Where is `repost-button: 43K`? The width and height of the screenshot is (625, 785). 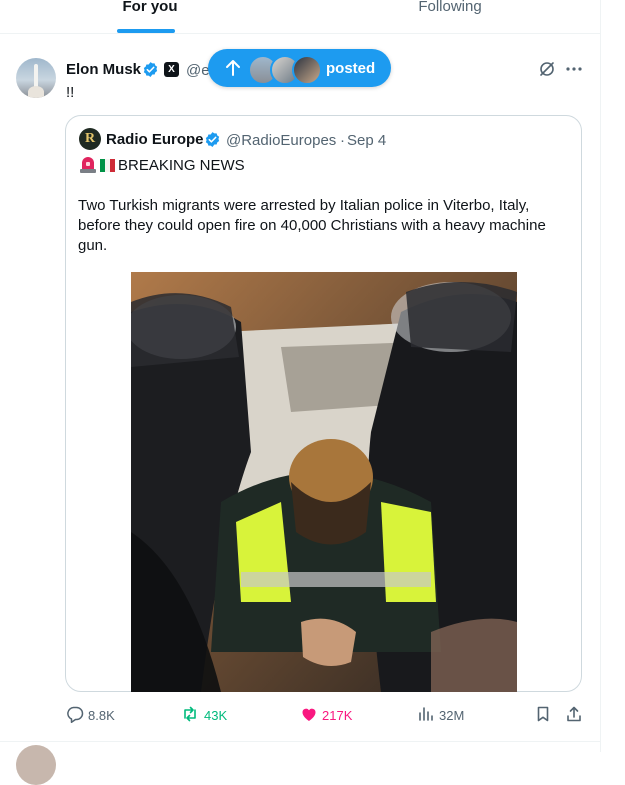 repost-button: 43K is located at coordinates (211, 715).